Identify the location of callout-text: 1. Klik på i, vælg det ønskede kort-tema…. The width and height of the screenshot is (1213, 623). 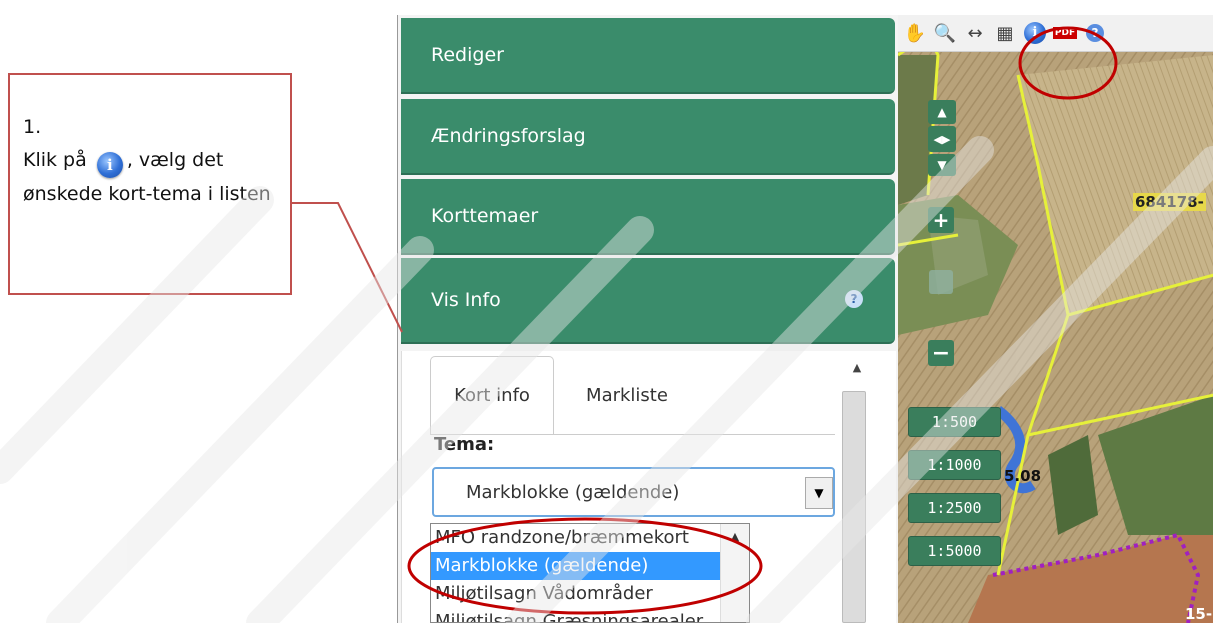
(153, 161).